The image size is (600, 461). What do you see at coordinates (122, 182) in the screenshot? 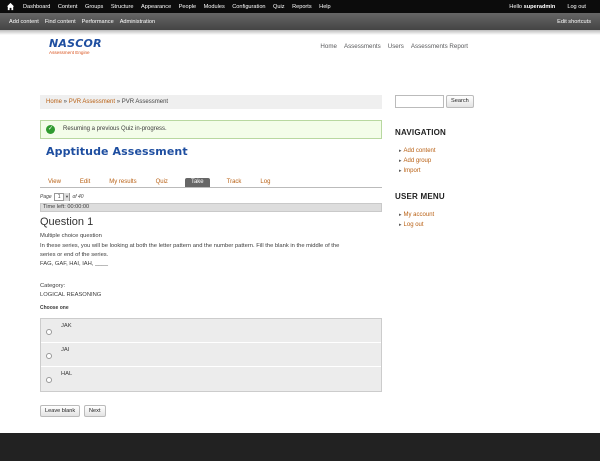
I see `tab-my-results: My results` at bounding box center [122, 182].